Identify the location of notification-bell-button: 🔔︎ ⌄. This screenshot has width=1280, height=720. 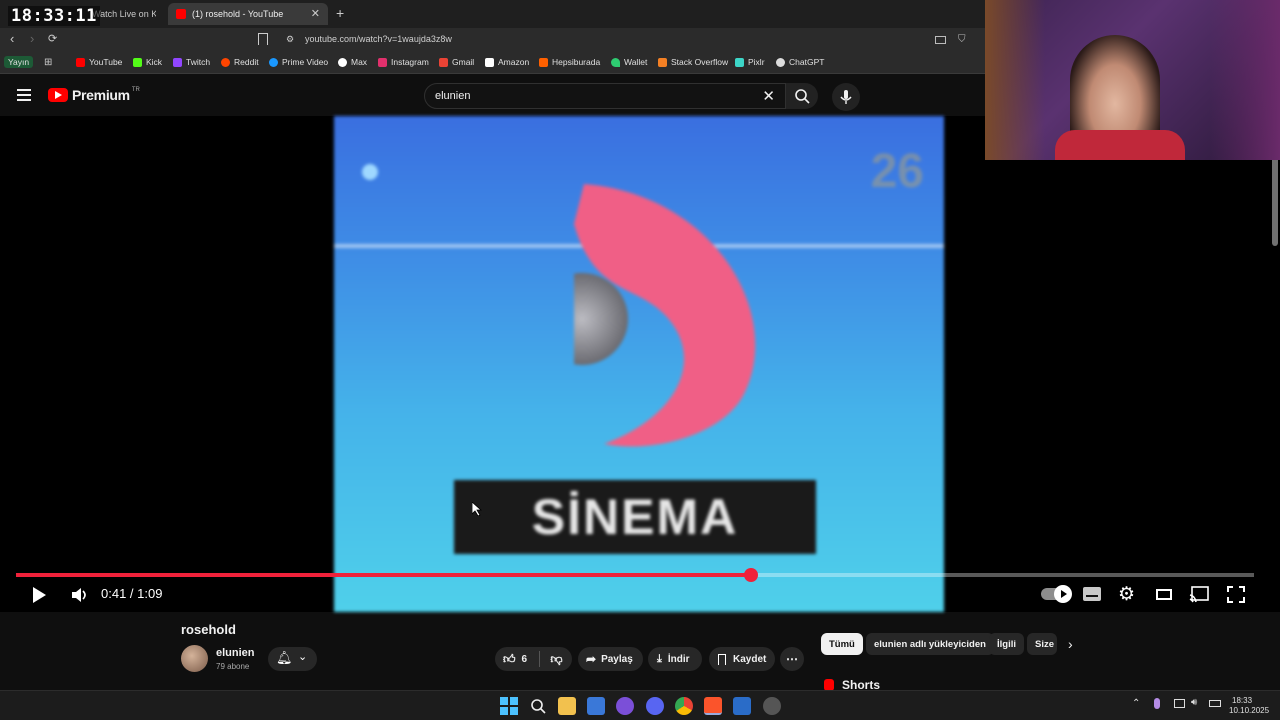
(292, 659).